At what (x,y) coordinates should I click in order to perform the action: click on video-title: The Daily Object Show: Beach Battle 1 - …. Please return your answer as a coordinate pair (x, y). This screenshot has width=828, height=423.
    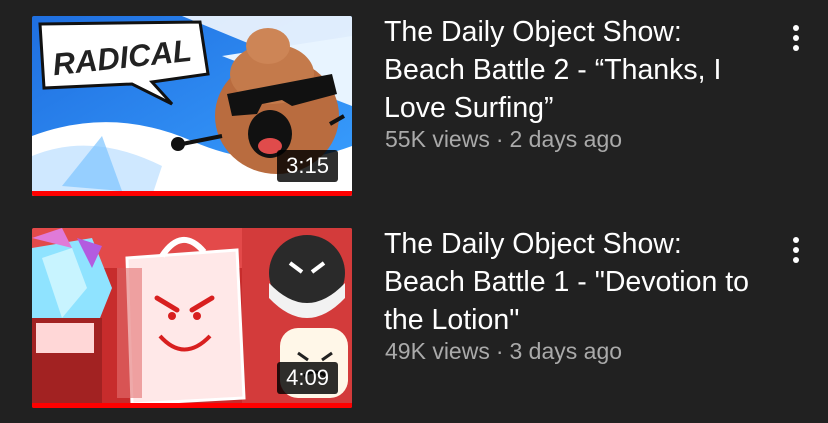
    Looking at the image, I should click on (569, 282).